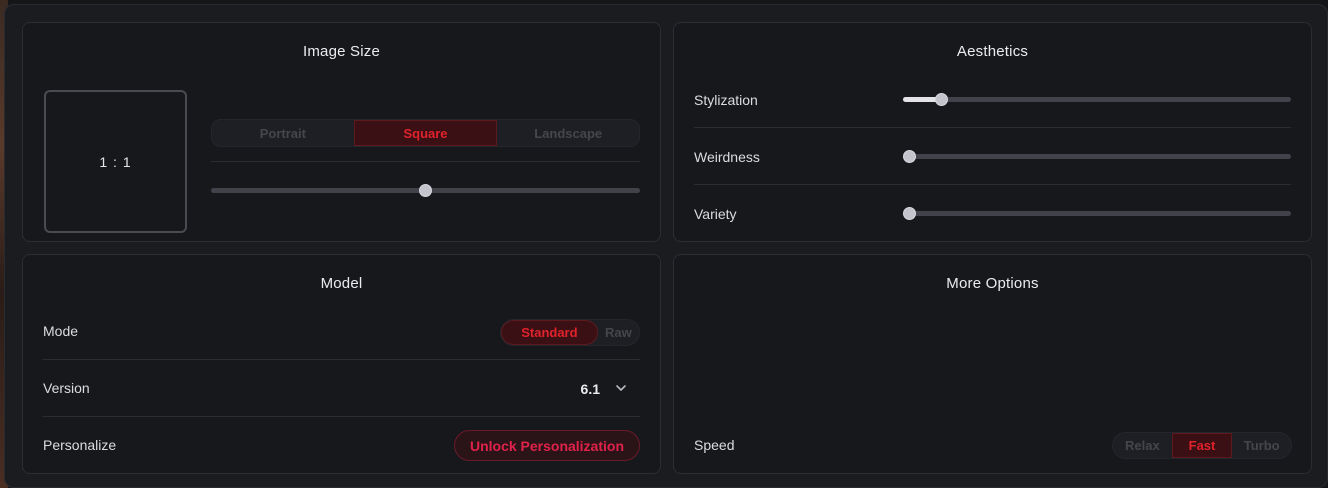 The width and height of the screenshot is (1328, 488). I want to click on mode-toggle: Standard Raw, so click(570, 332).